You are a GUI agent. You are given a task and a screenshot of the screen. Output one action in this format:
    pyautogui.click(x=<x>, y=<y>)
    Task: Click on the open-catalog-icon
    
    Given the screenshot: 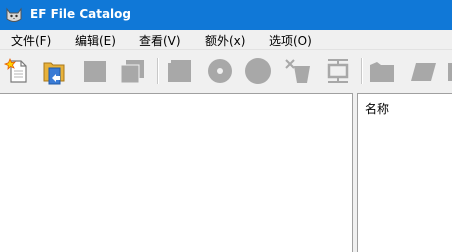 What is the action you would take?
    pyautogui.click(x=54, y=71)
    